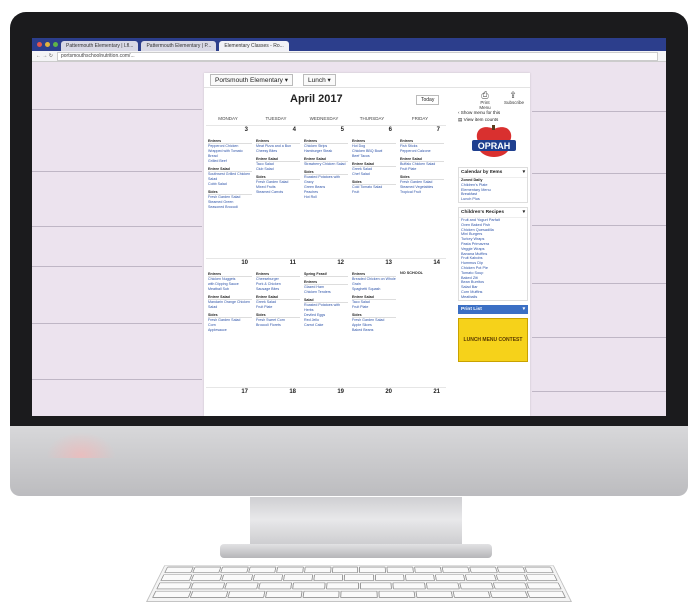 This screenshot has height=602, width=700. Describe the element at coordinates (278, 325) in the screenshot. I see `menu-item-link: Broccoli Florets` at that location.